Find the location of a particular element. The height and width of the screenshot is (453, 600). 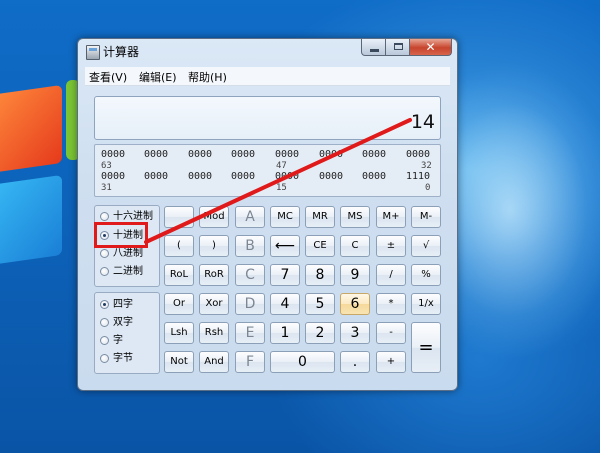

annotation-arrow is located at coordinates (278, 181).